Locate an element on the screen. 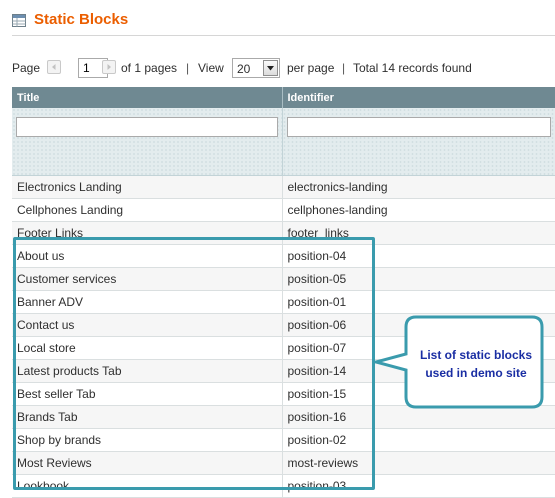 This screenshot has height=498, width=555. filter-row is located at coordinates (283, 142).